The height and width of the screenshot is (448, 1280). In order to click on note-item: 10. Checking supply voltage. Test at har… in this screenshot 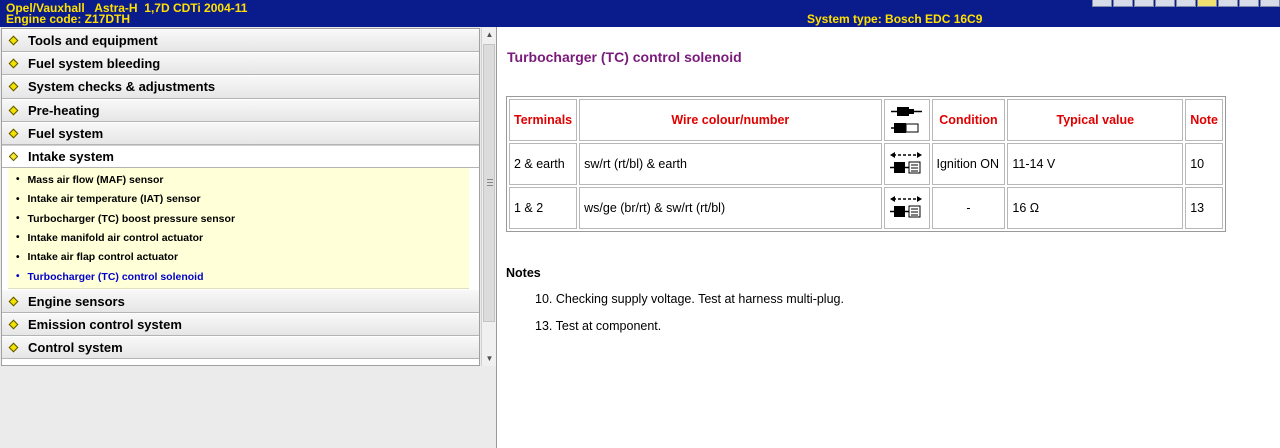, I will do `click(689, 299)`.